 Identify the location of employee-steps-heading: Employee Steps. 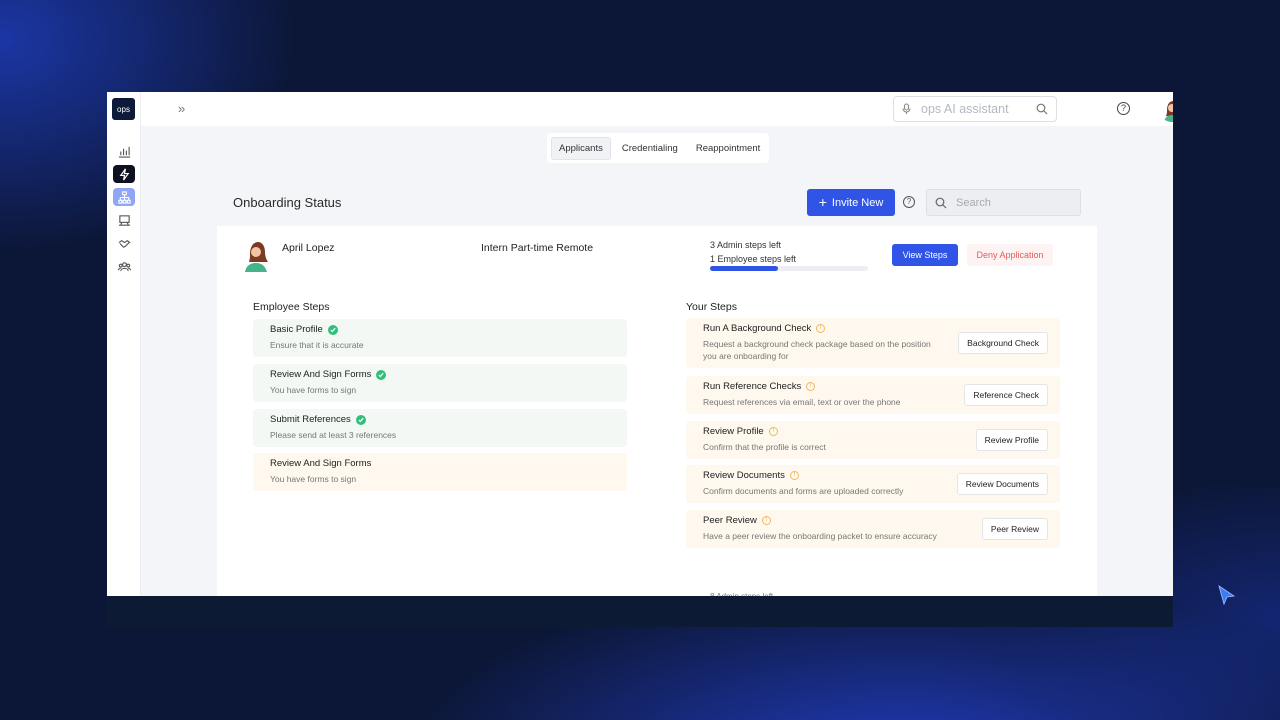
(291, 307).